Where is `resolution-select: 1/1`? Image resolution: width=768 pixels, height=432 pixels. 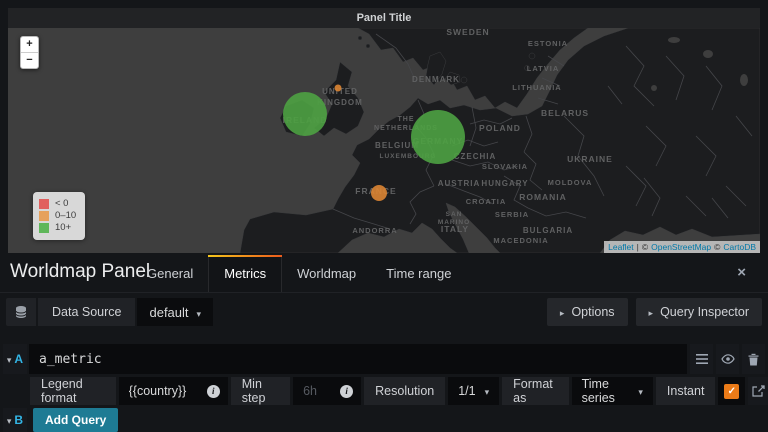
resolution-select: 1/1 is located at coordinates (474, 391).